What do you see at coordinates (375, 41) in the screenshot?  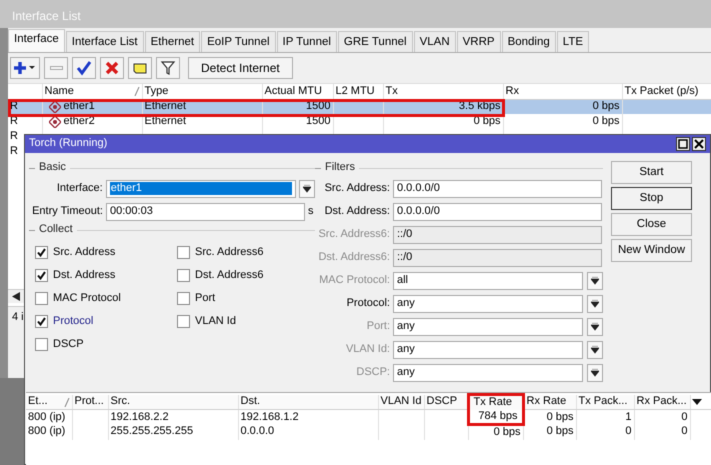 I see `tab: GRE Tunnel` at bounding box center [375, 41].